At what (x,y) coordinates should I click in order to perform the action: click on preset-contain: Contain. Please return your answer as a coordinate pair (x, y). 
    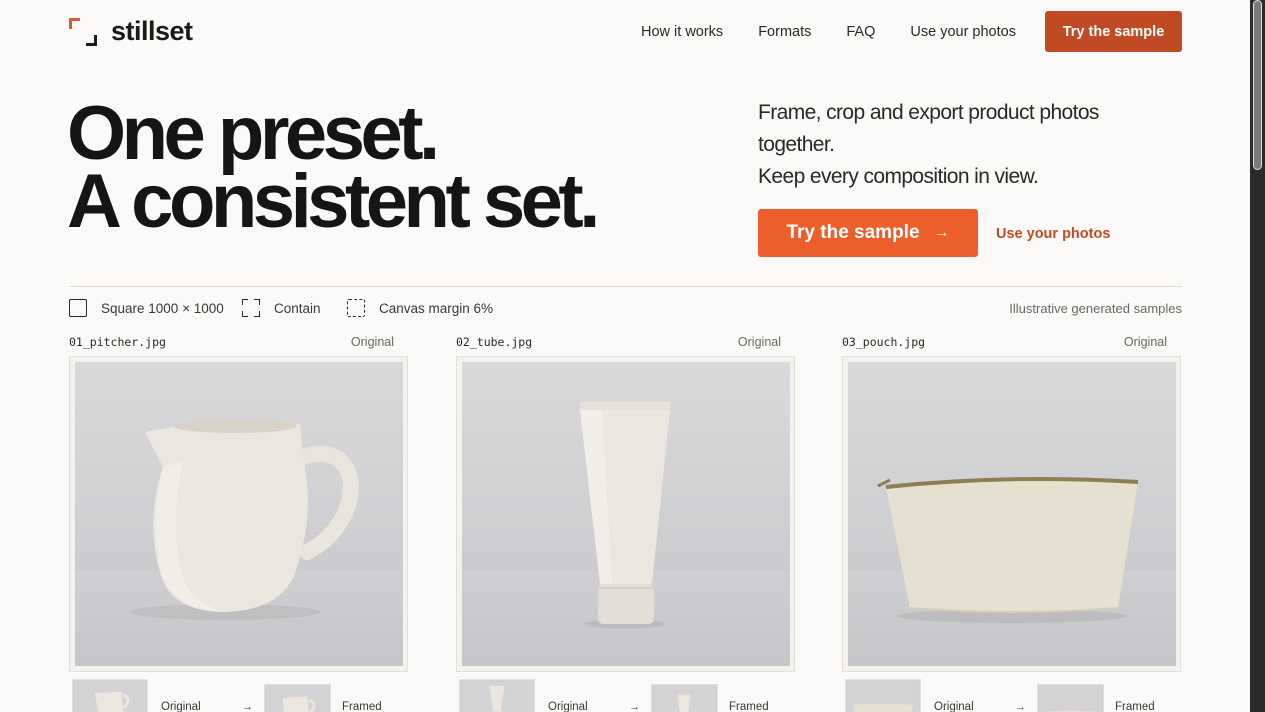
    Looking at the image, I should click on (281, 308).